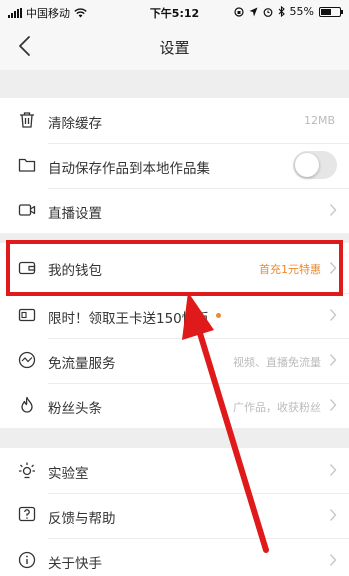 This screenshot has height=576, width=349. I want to click on bluetooth-icon, so click(281, 11).